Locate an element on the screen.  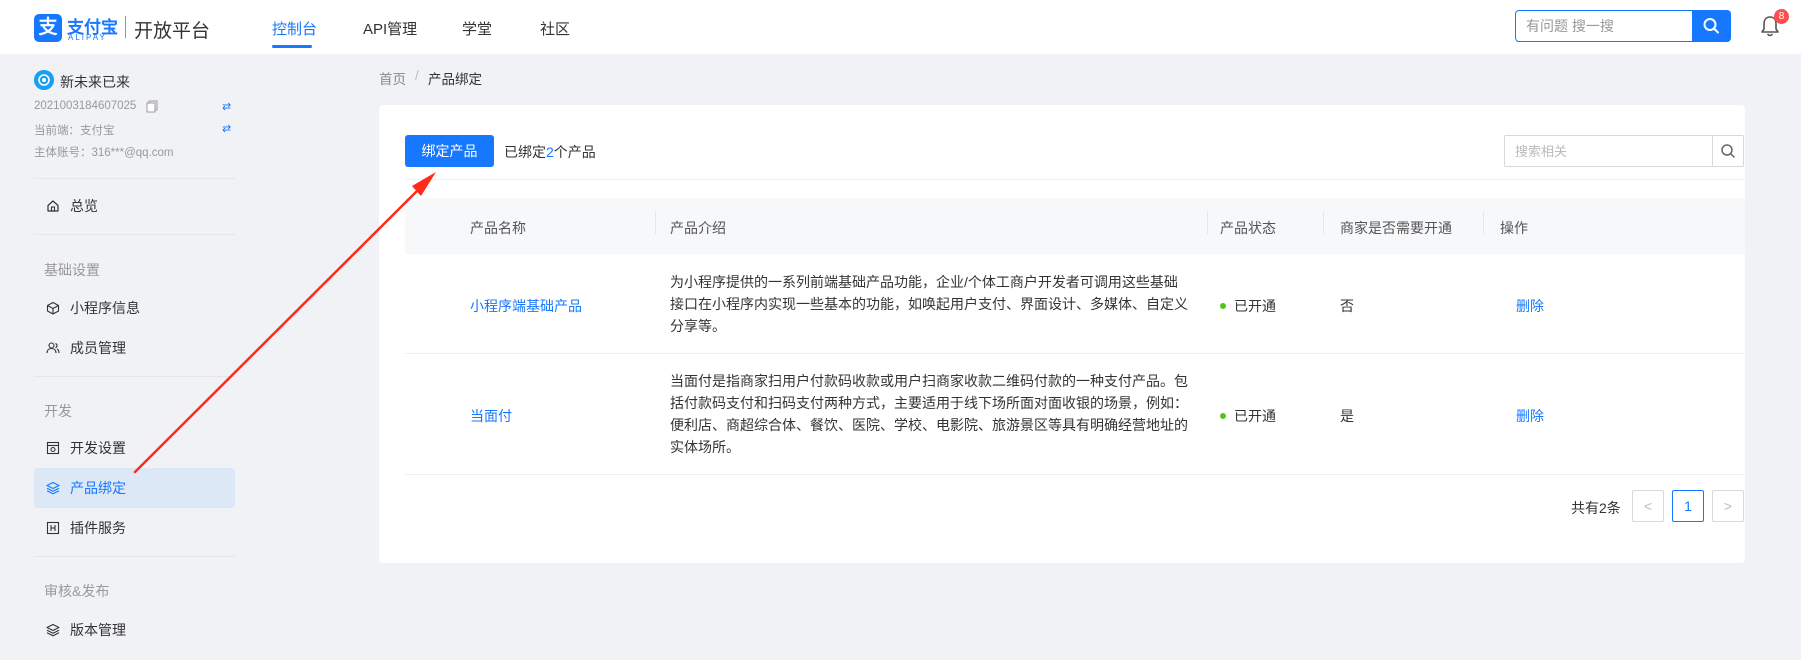
sidebar-item-miniapp-info: 小程序信息 is located at coordinates (134, 308).